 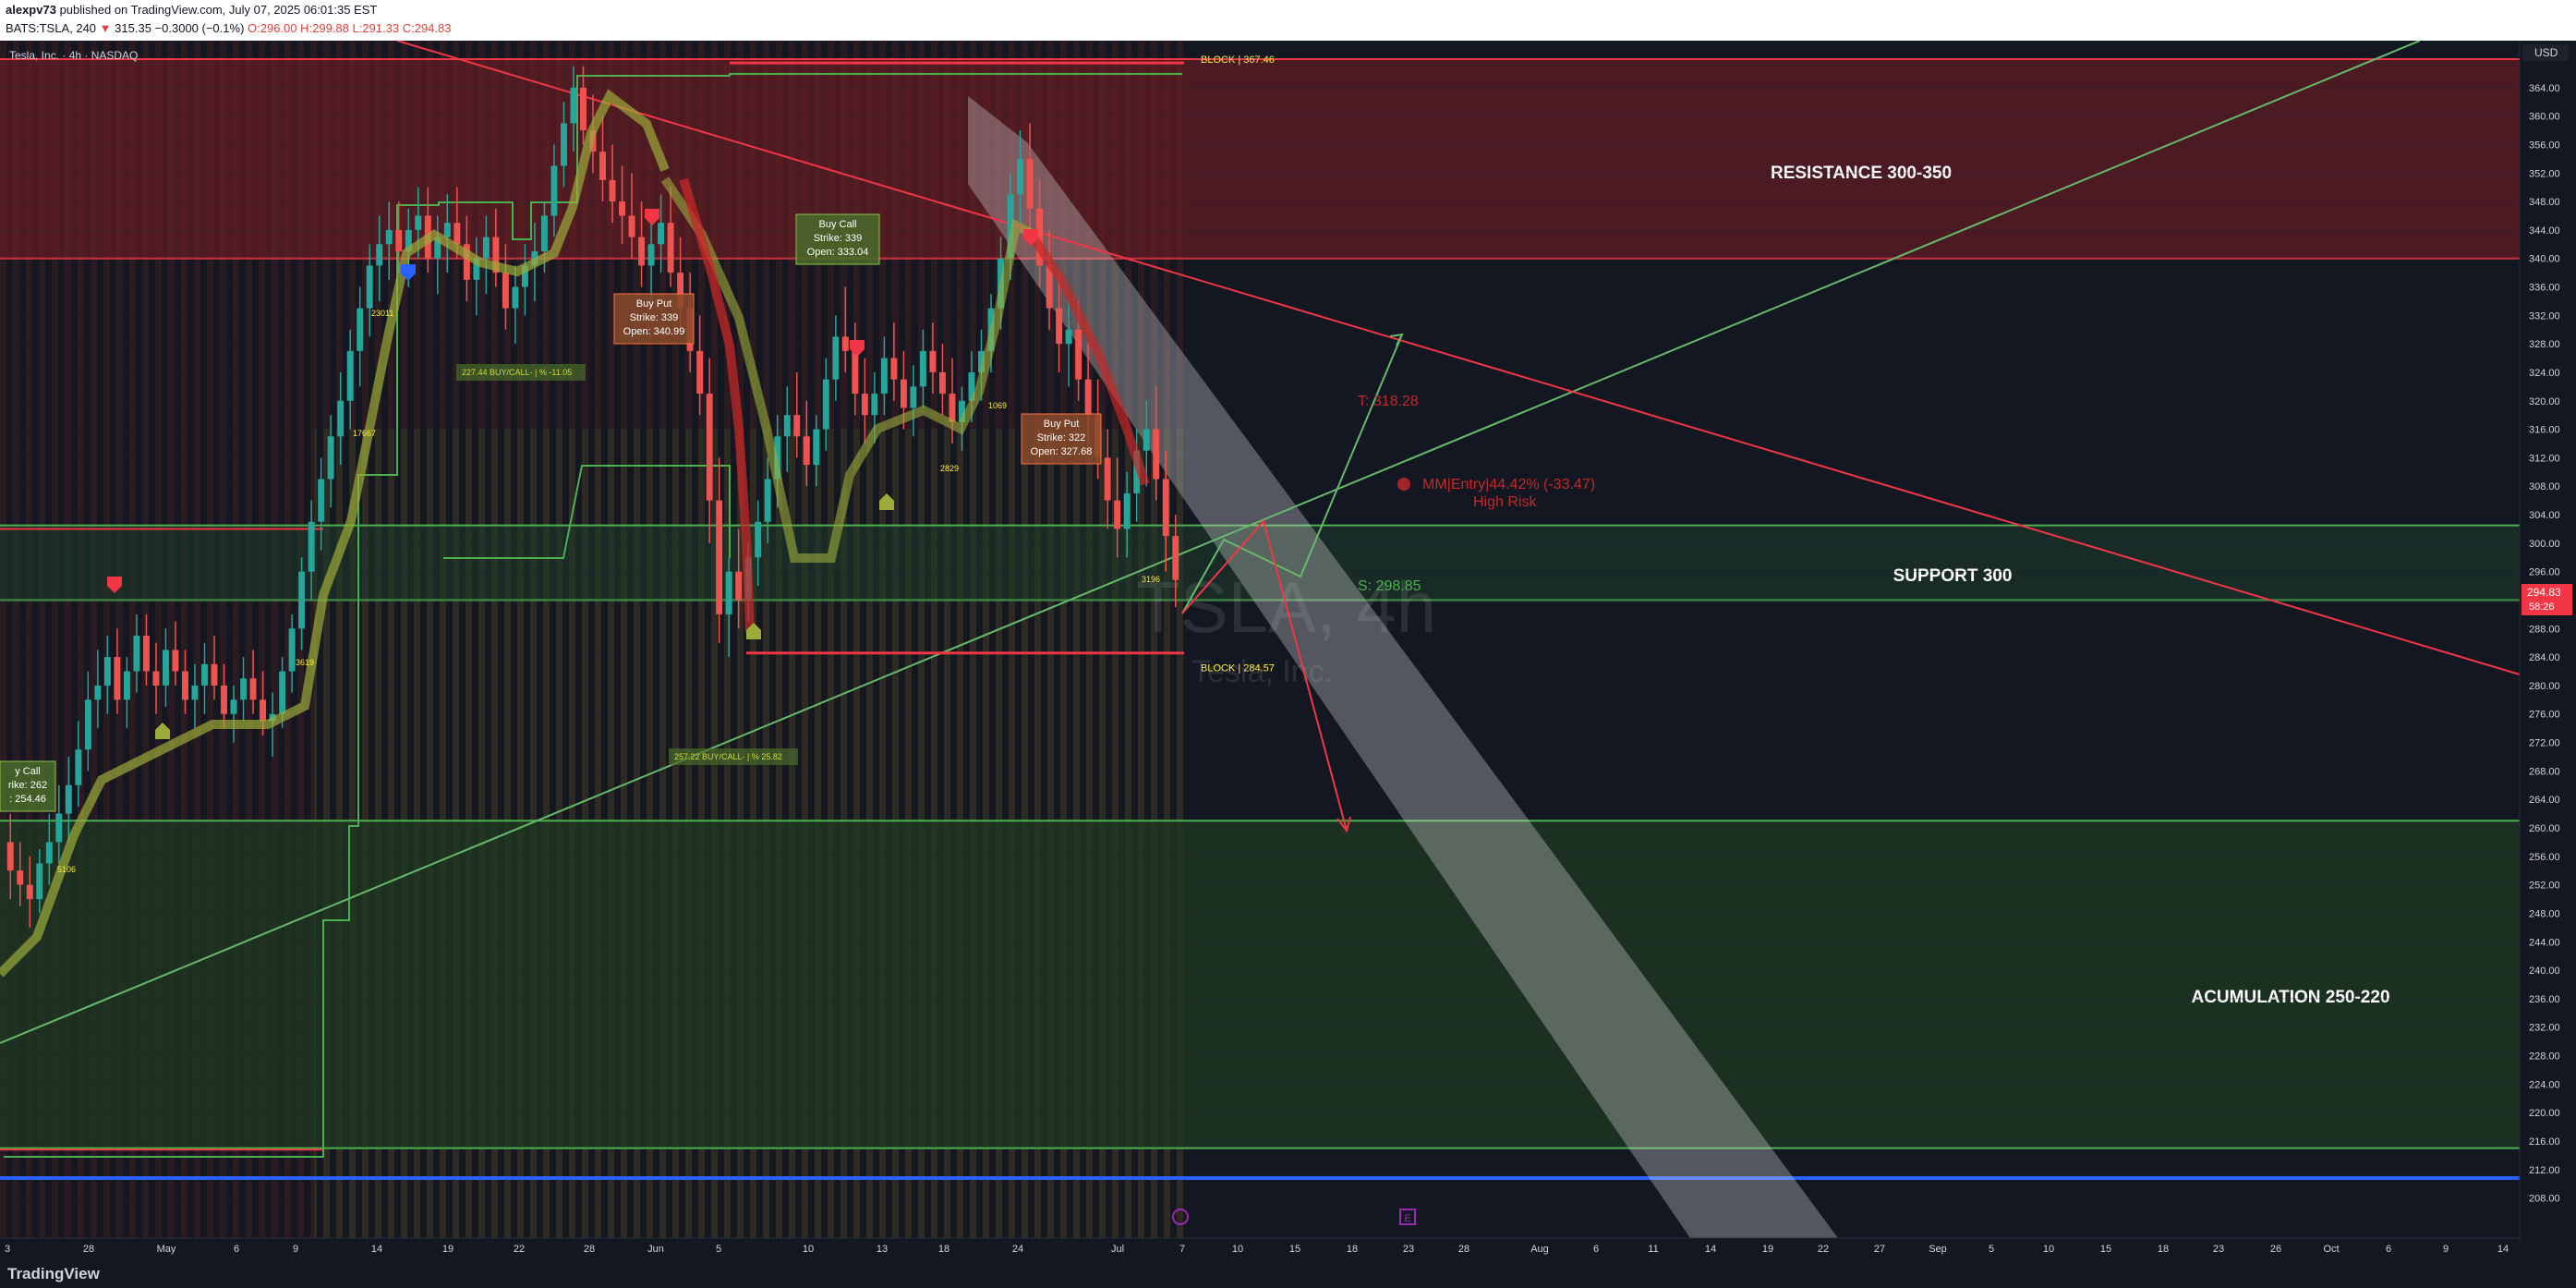 I want to click on x-tick-label: 7, so click(x=1182, y=1249).